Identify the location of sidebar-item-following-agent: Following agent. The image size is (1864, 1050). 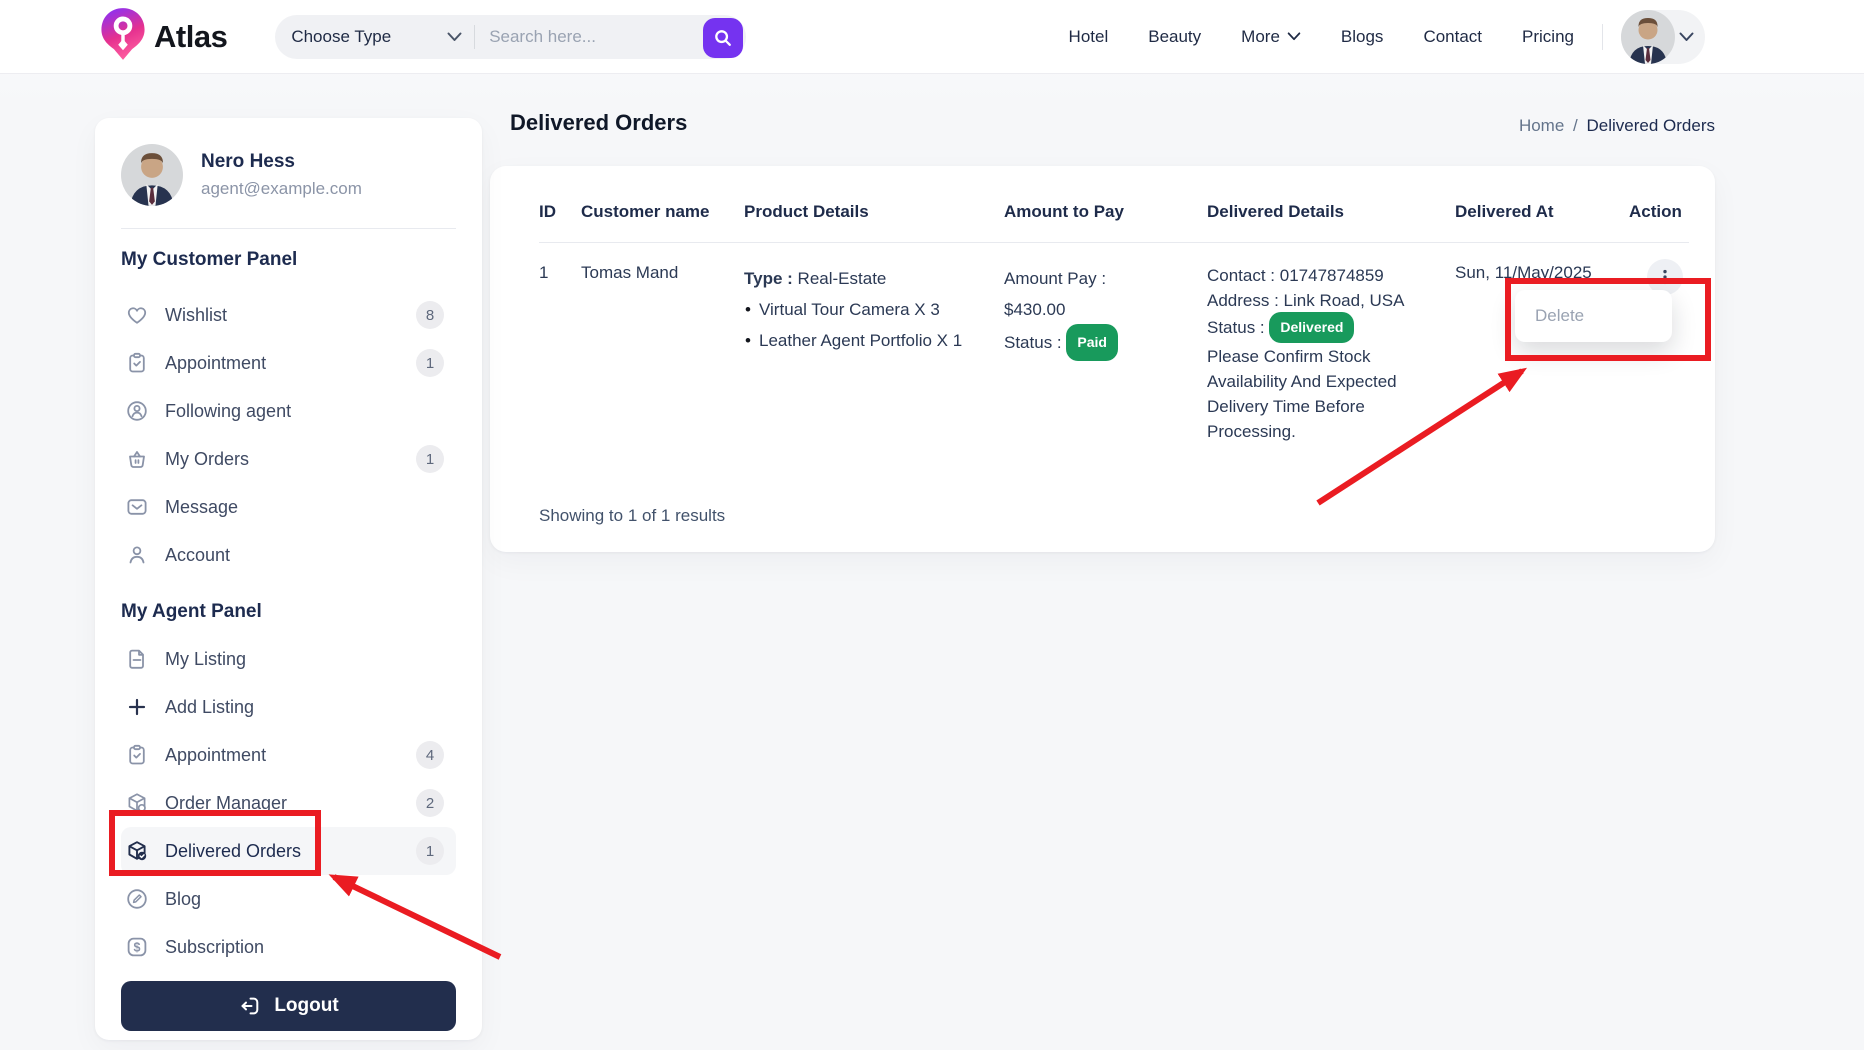
(288, 411).